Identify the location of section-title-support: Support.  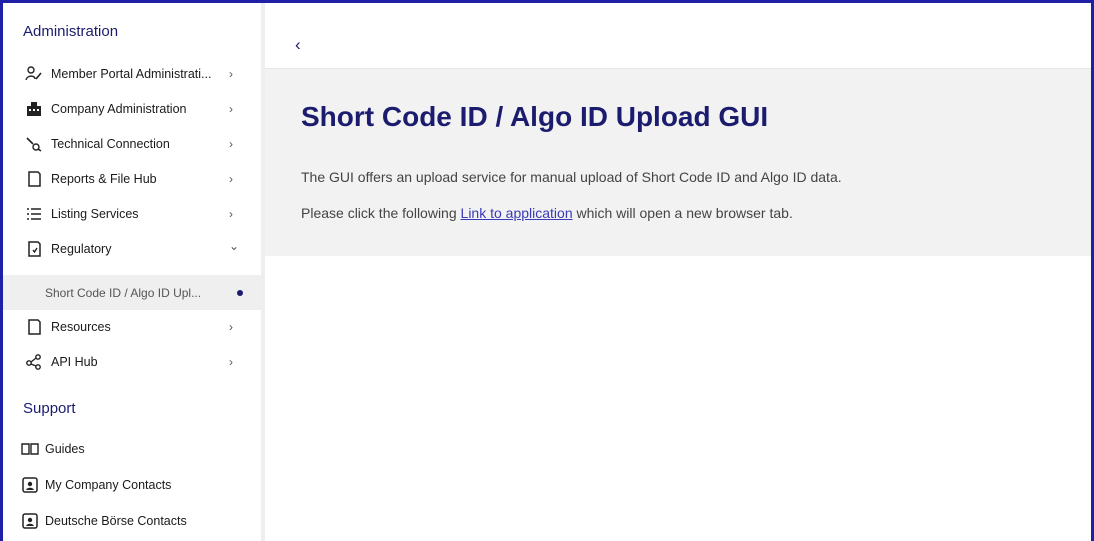
(49, 408).